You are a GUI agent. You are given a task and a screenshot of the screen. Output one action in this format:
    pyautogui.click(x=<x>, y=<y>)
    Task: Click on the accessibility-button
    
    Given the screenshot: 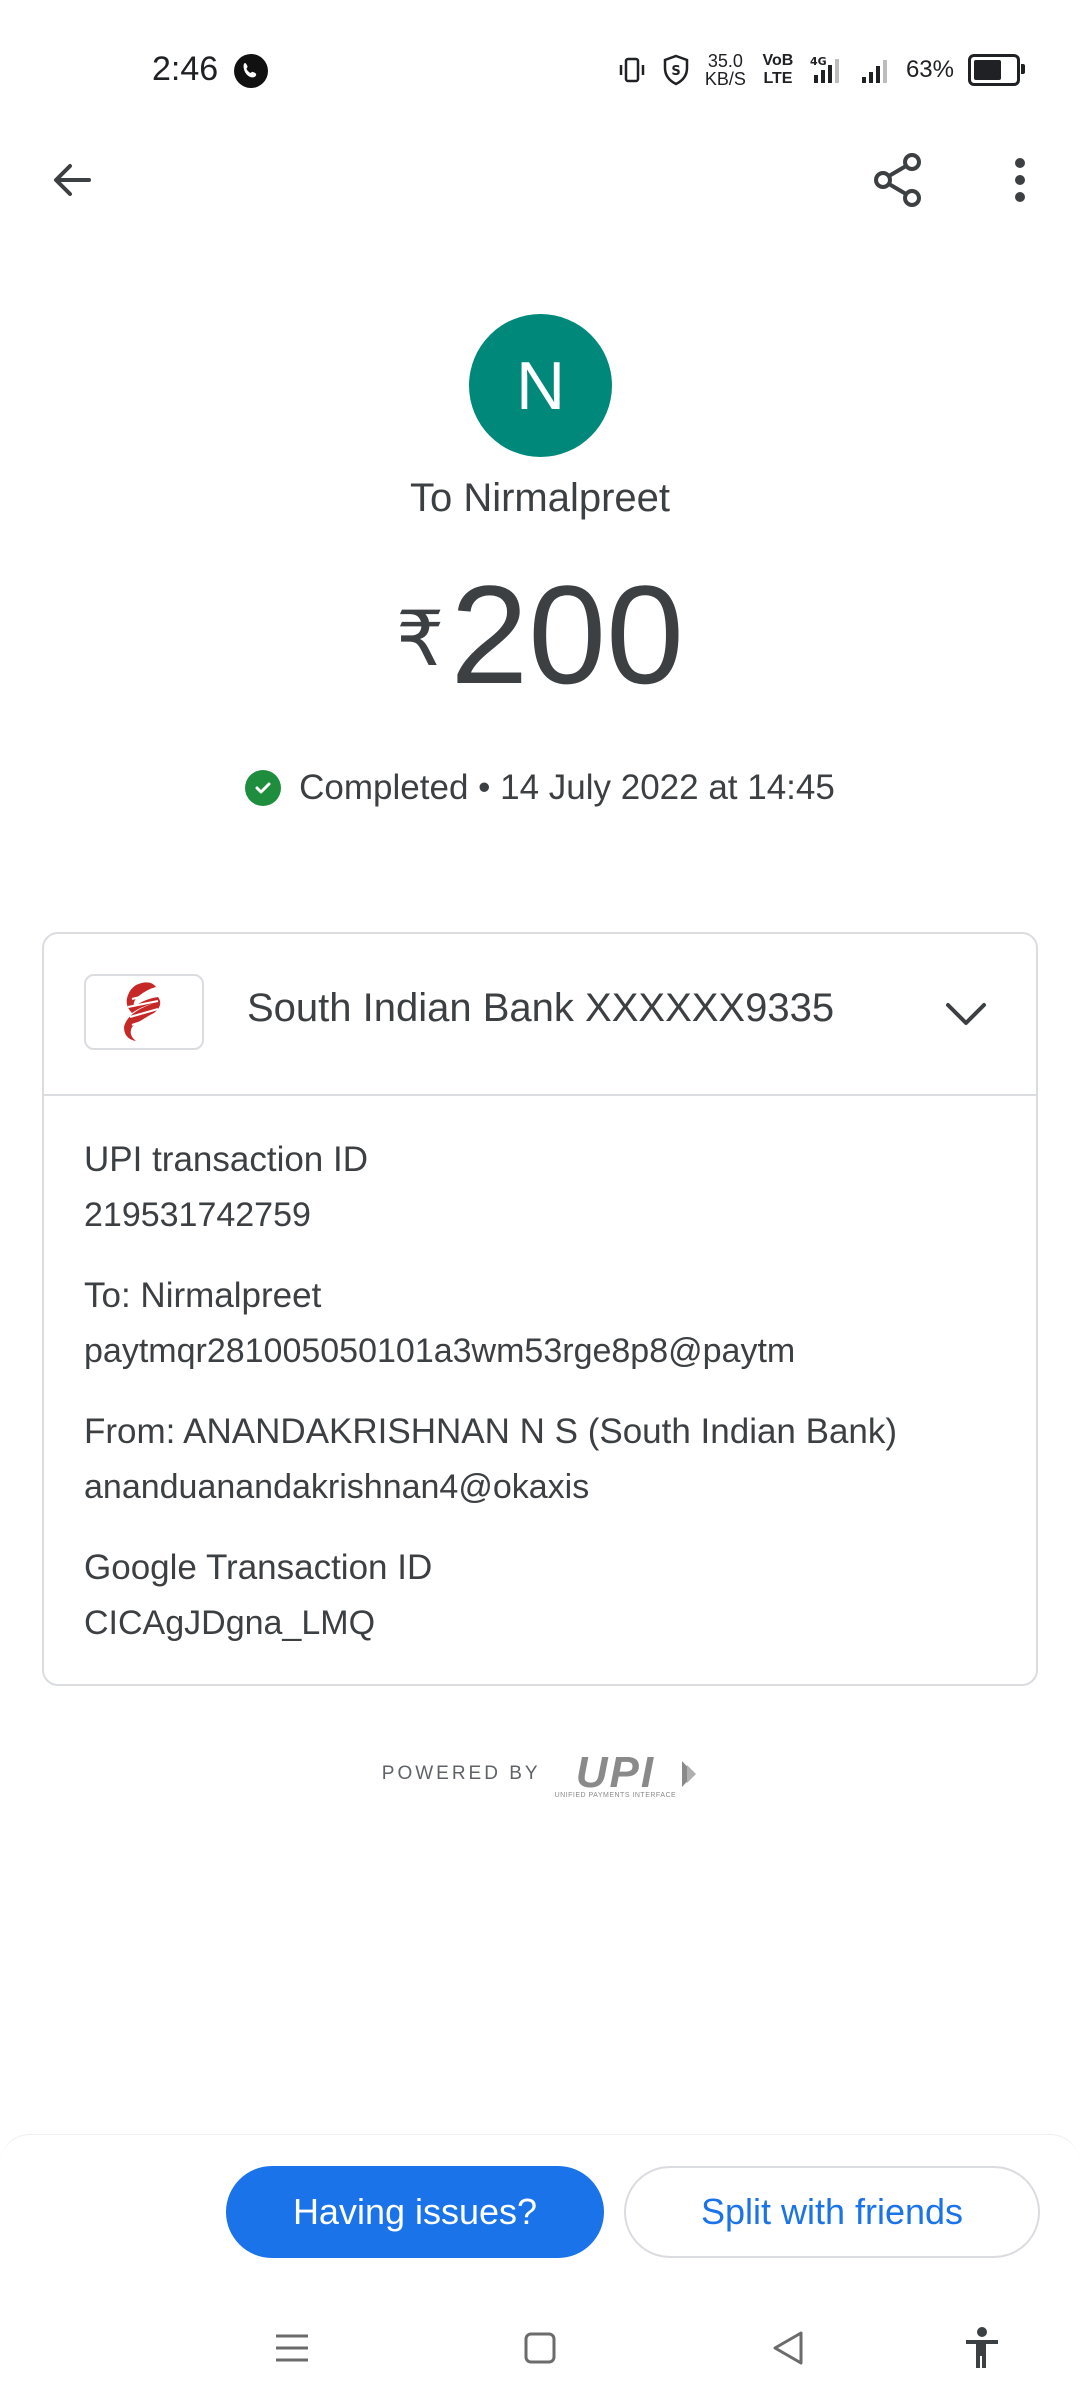 What is the action you would take?
    pyautogui.click(x=982, y=2348)
    